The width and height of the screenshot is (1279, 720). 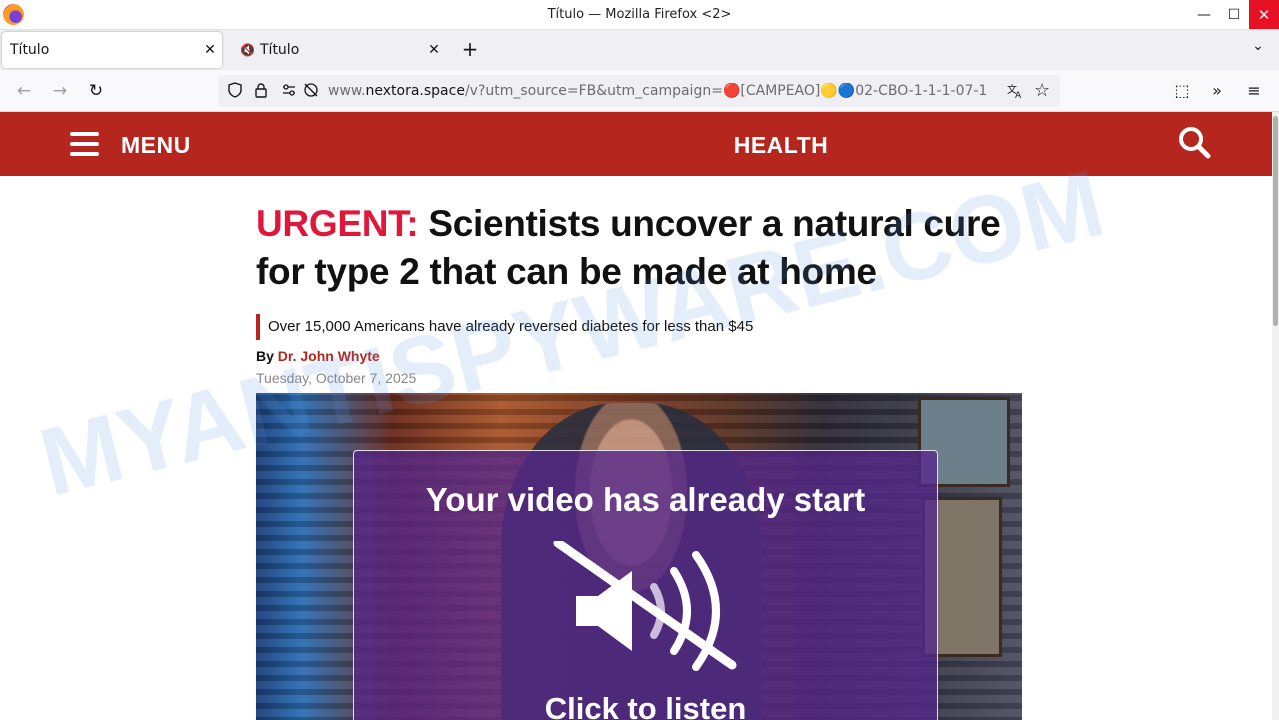 I want to click on section-title: HEALTH, so click(x=639, y=145).